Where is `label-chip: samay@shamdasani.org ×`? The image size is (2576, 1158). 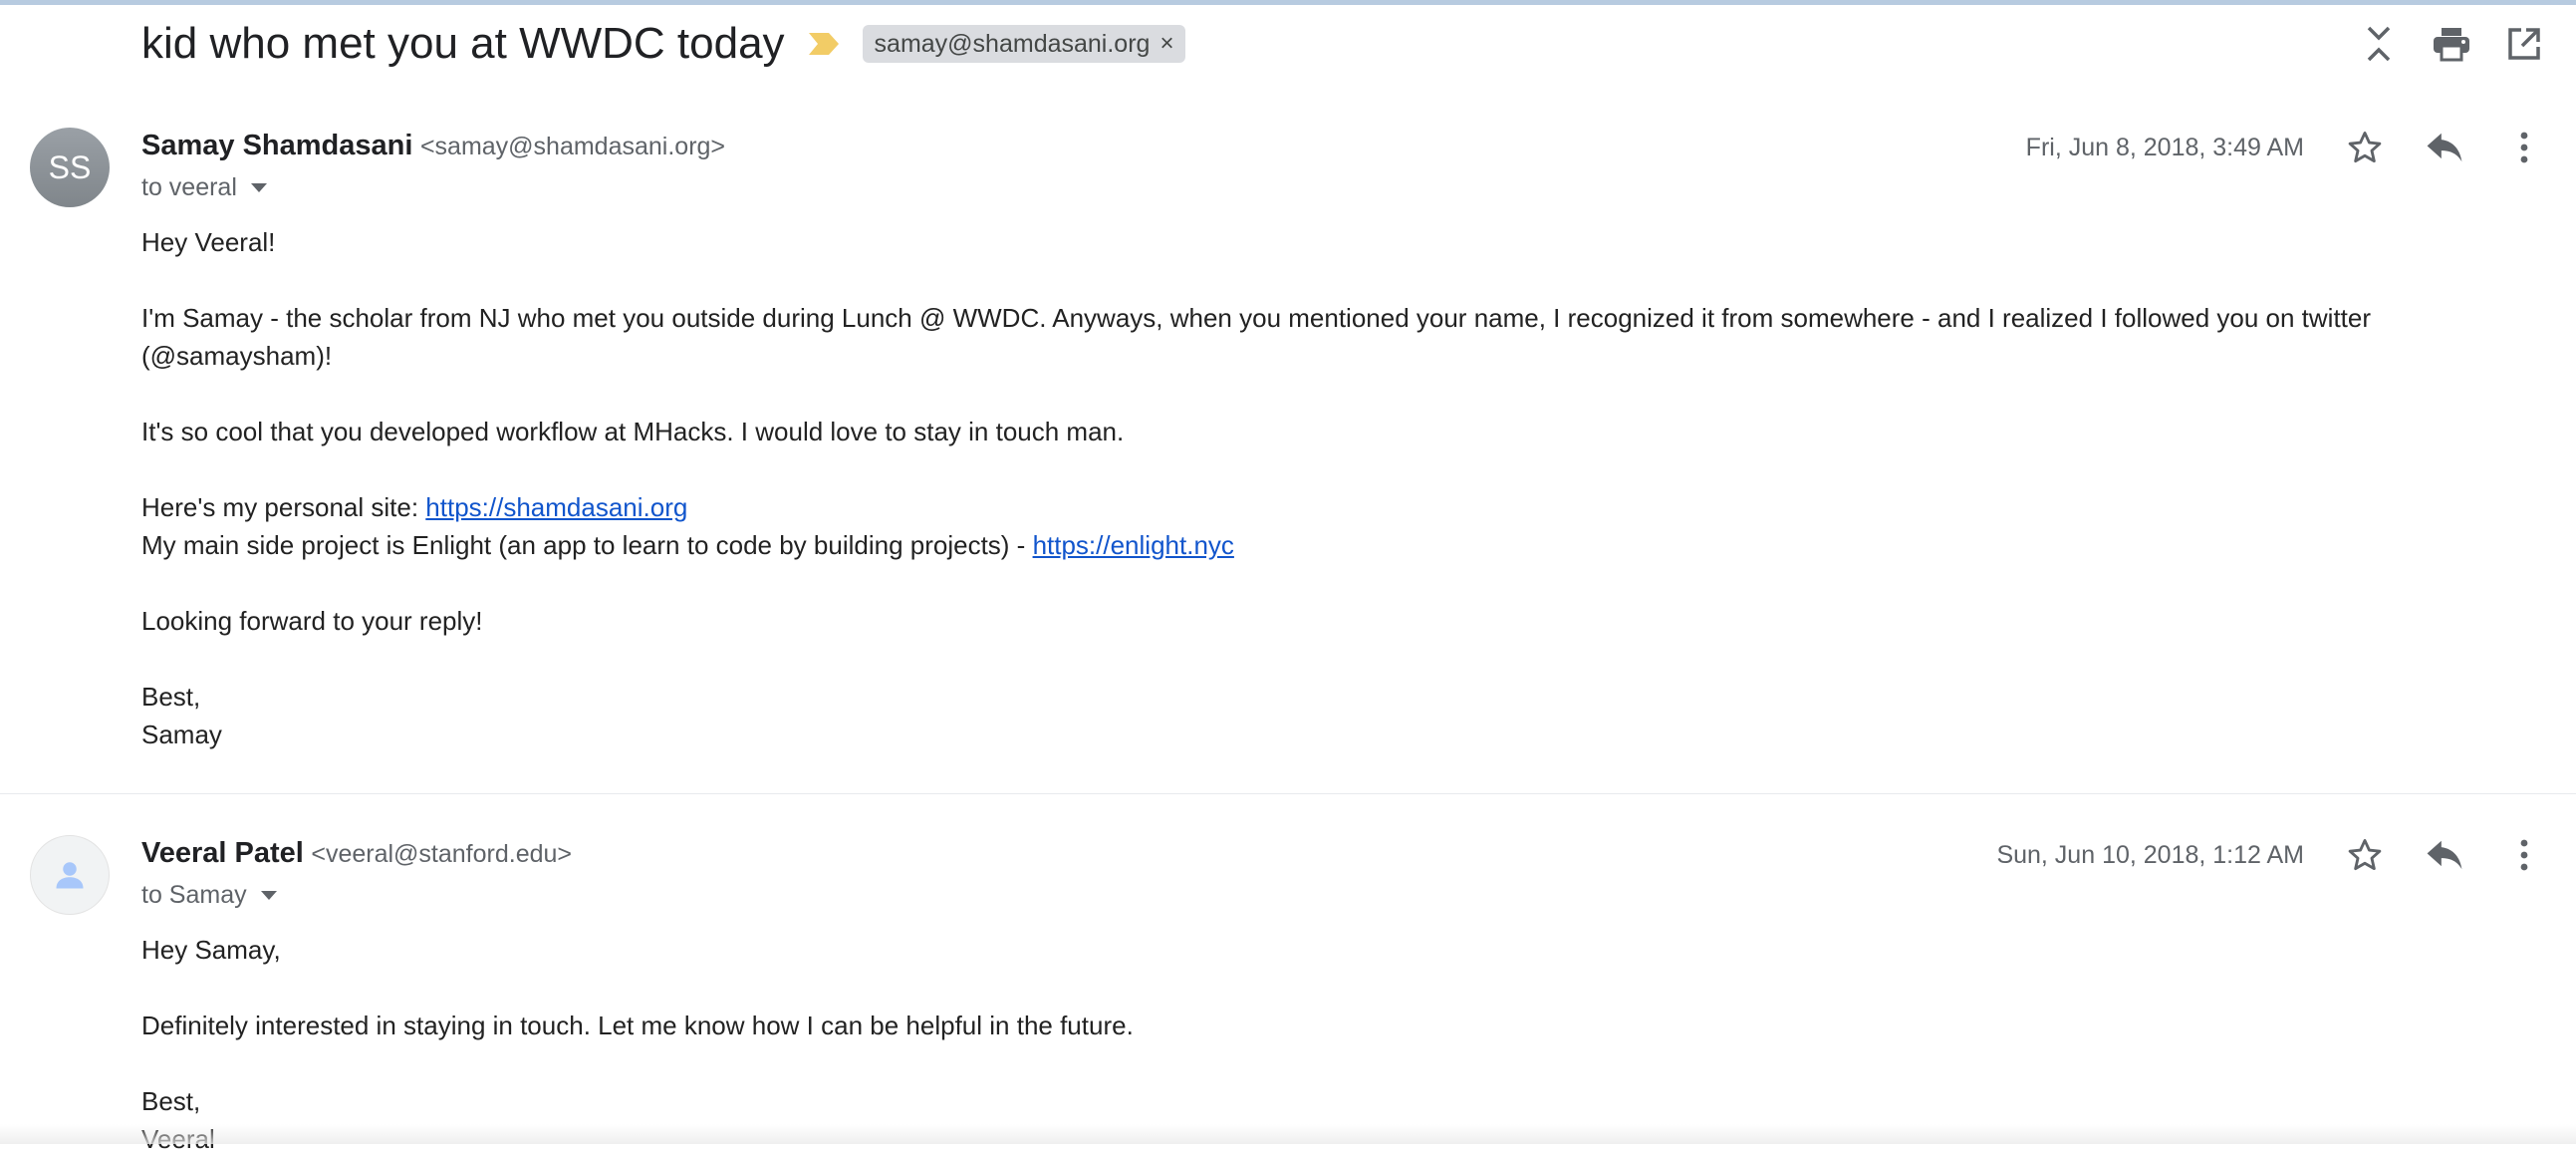 label-chip: samay@shamdasani.org × is located at coordinates (1024, 44).